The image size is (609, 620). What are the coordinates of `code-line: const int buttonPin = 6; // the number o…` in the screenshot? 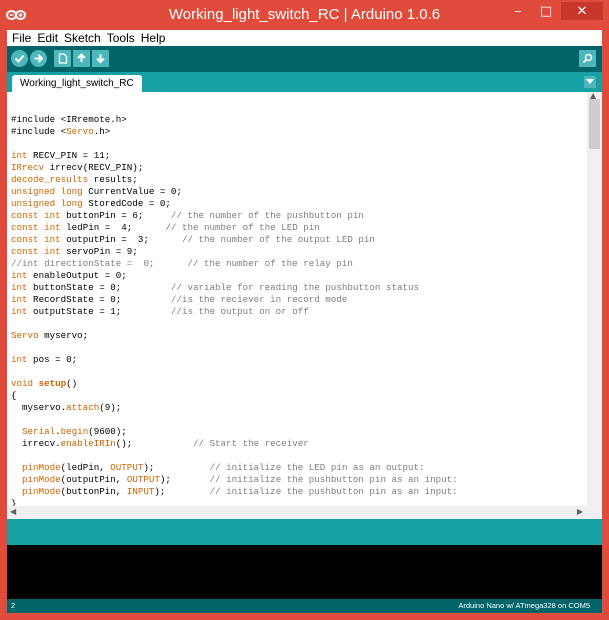 It's located at (234, 216).